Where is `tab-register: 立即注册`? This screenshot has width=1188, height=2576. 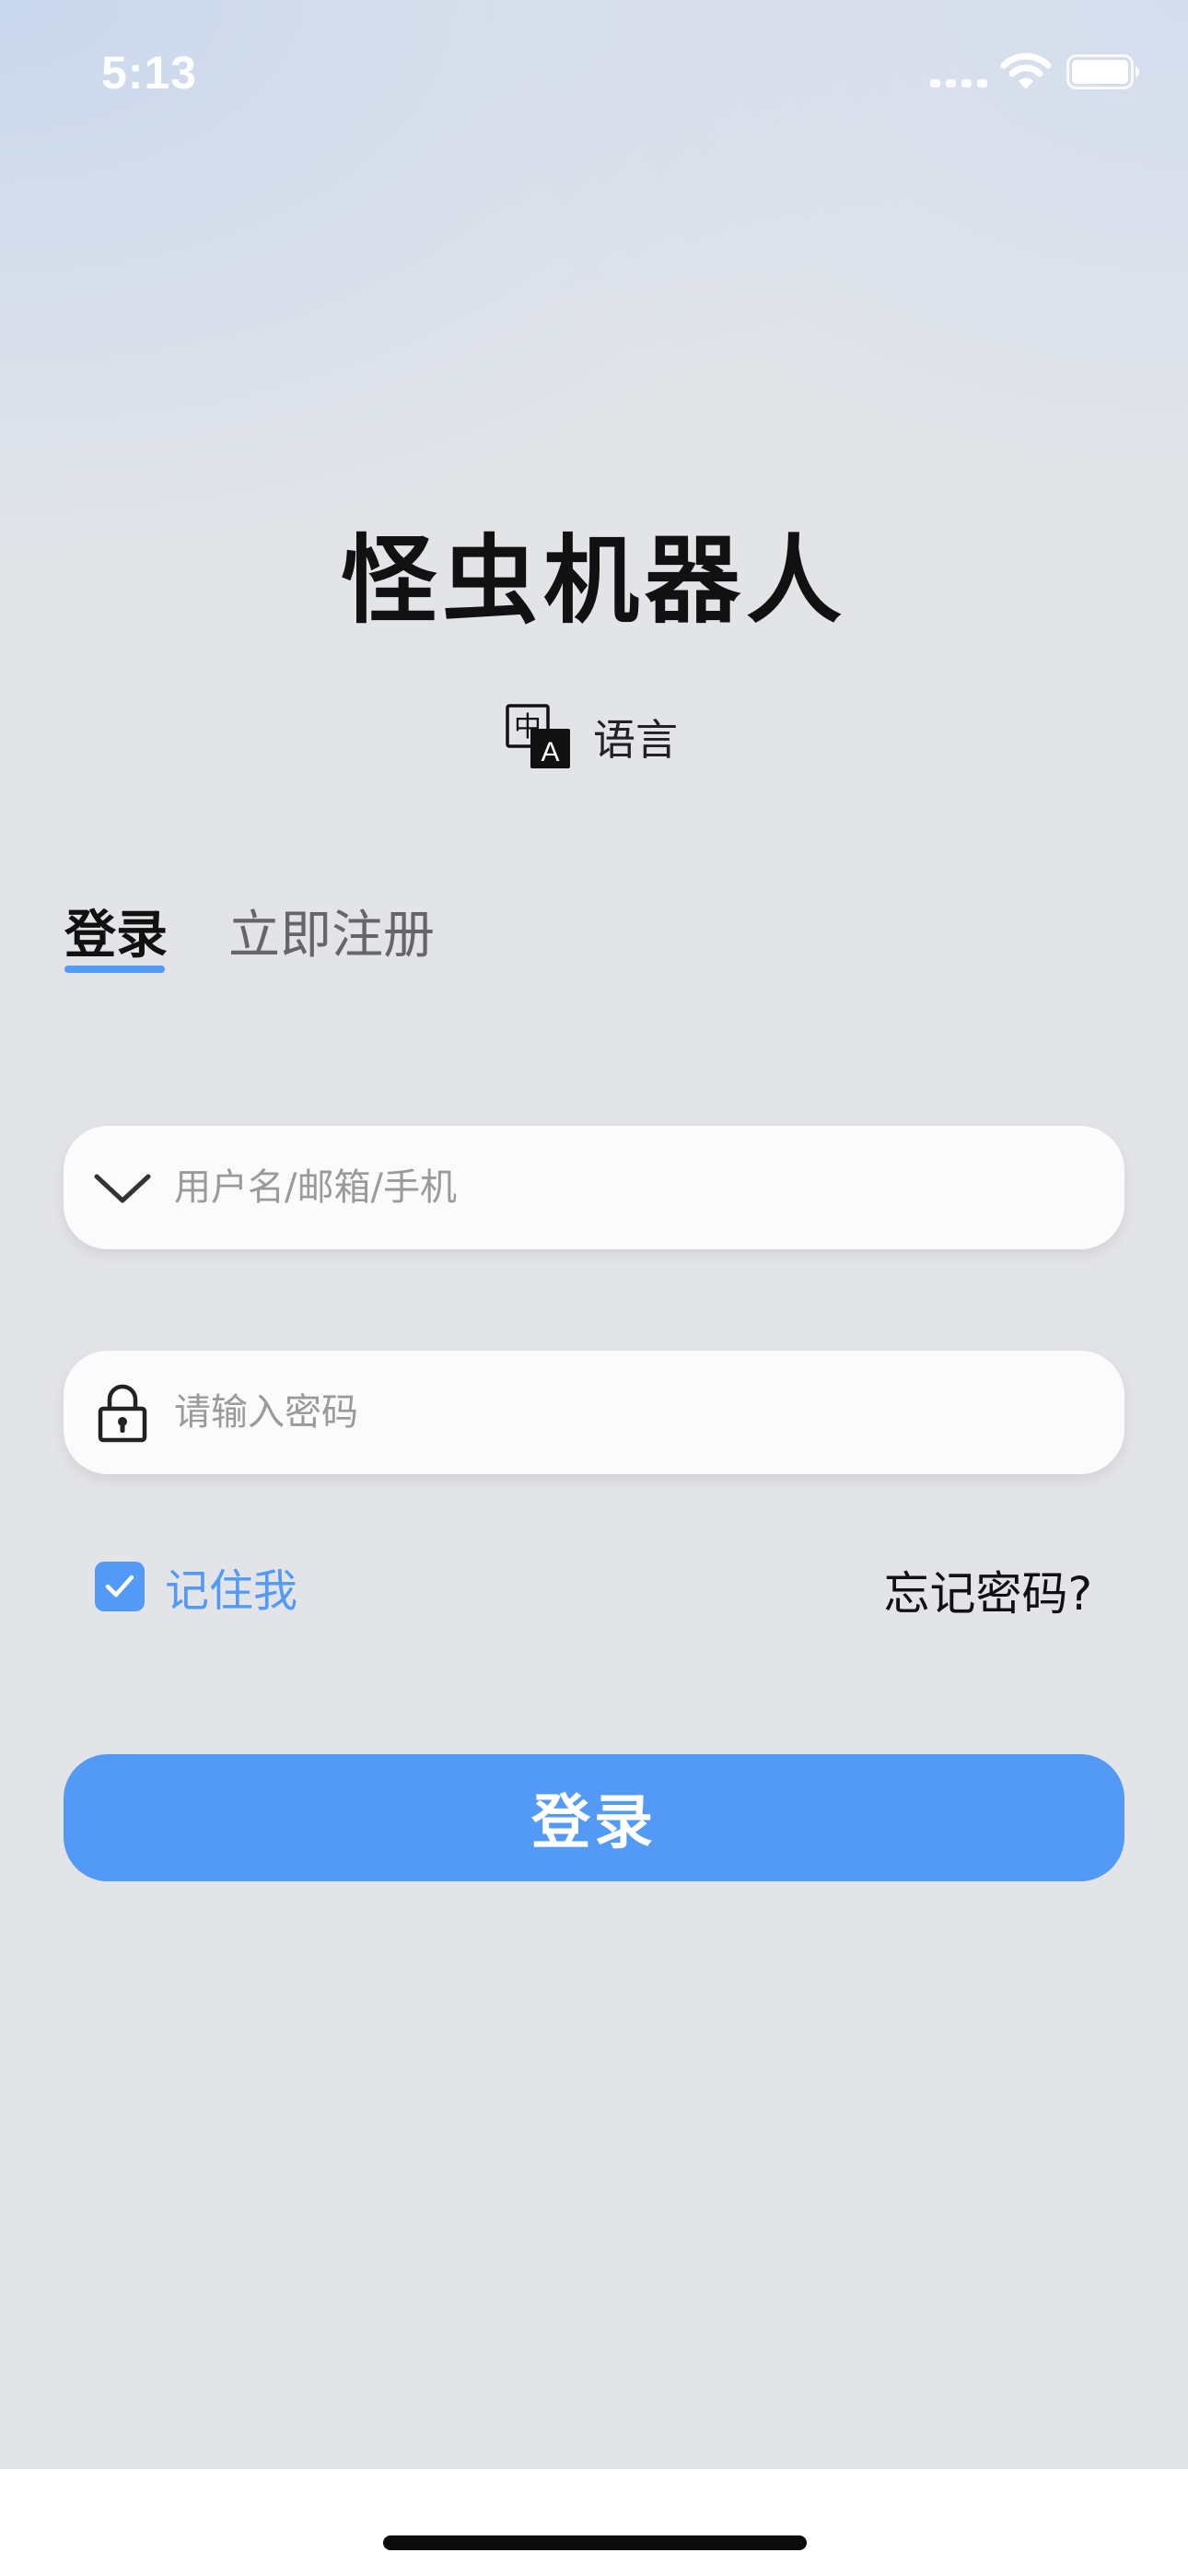 tab-register: 立即注册 is located at coordinates (331, 931).